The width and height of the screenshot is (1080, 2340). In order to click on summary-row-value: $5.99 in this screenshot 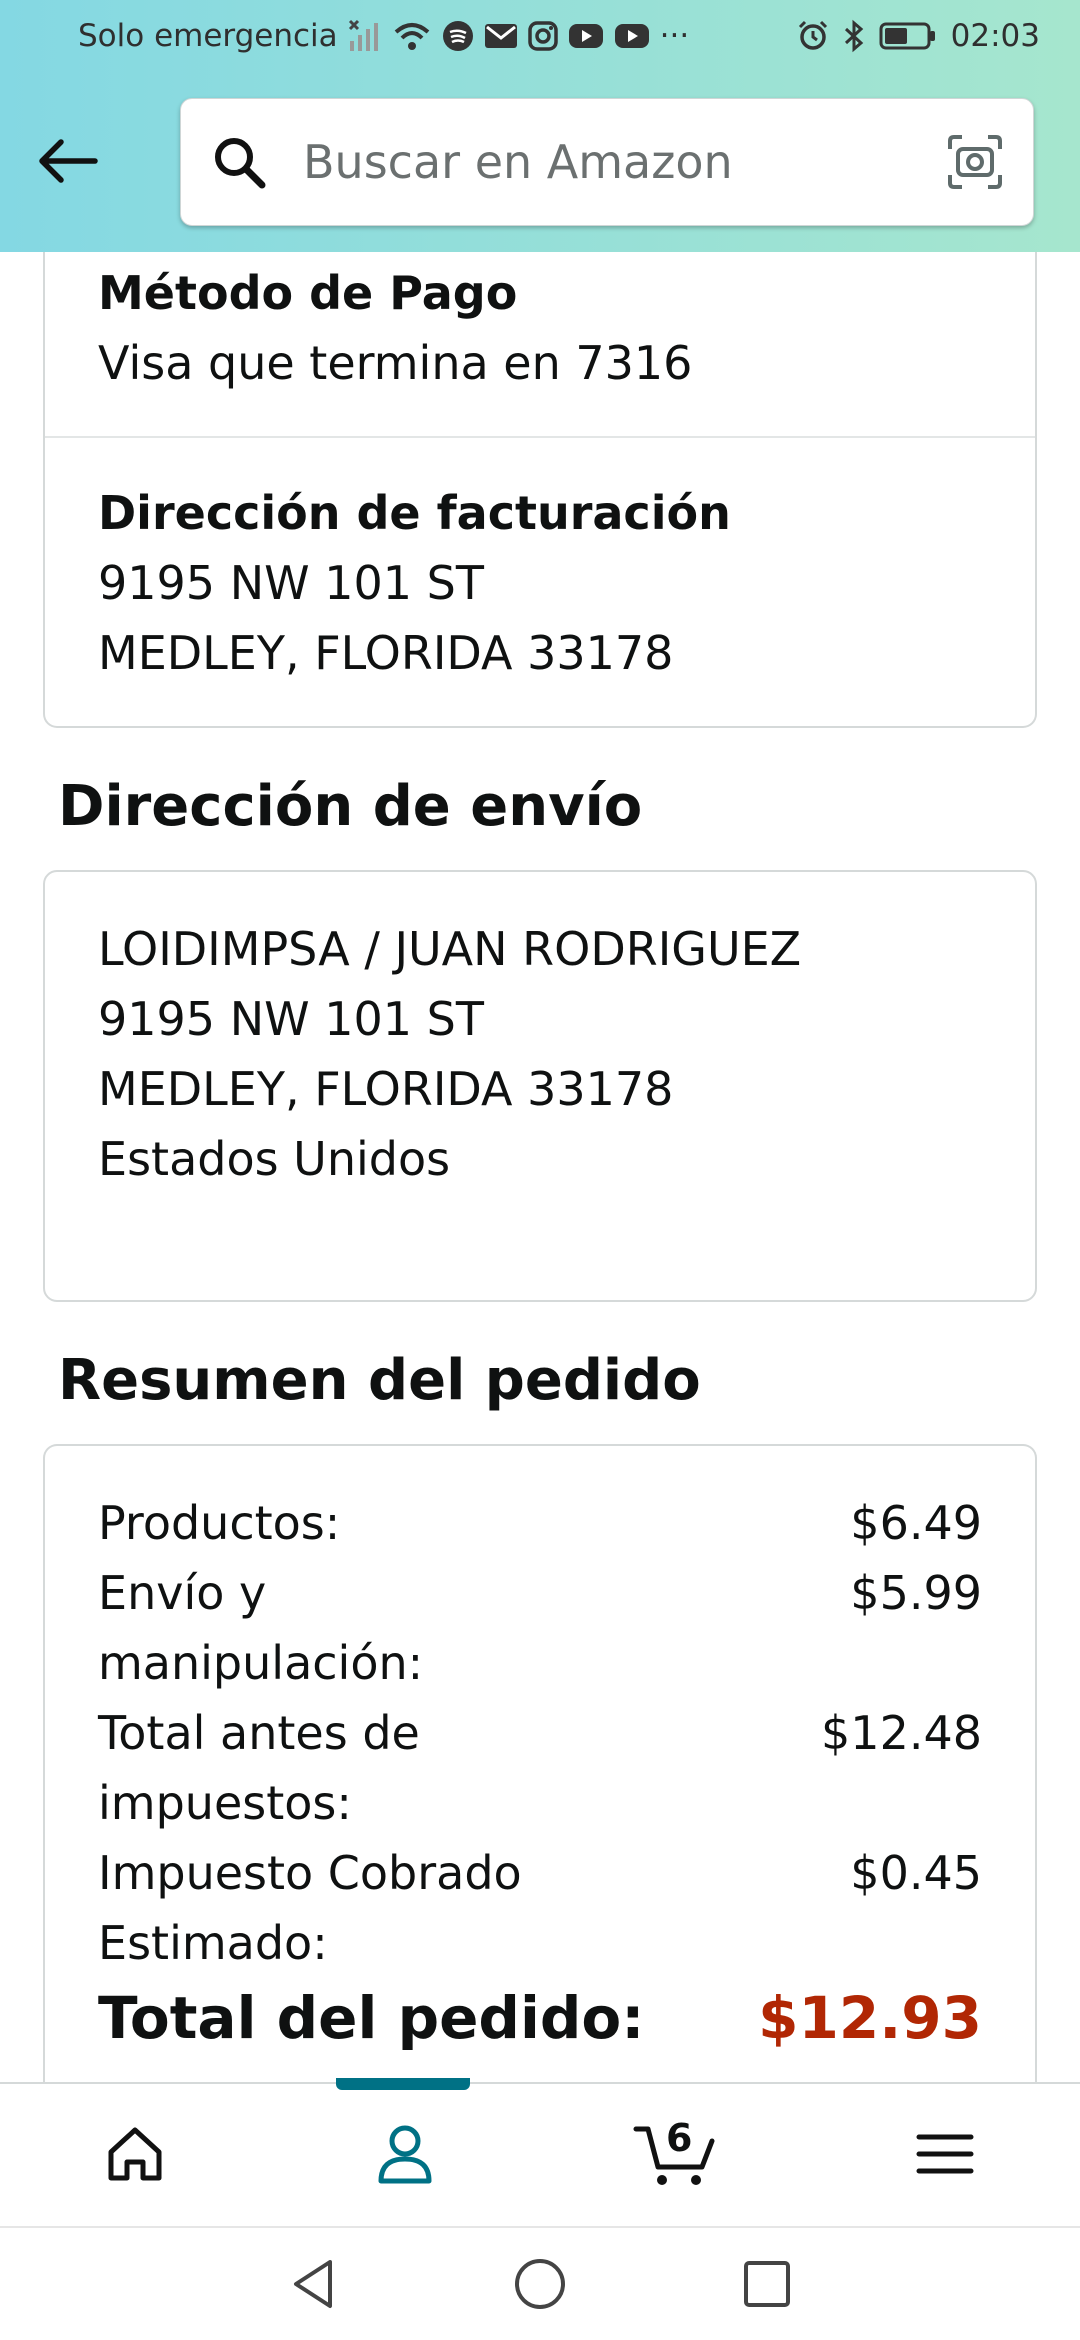, I will do `click(916, 1593)`.